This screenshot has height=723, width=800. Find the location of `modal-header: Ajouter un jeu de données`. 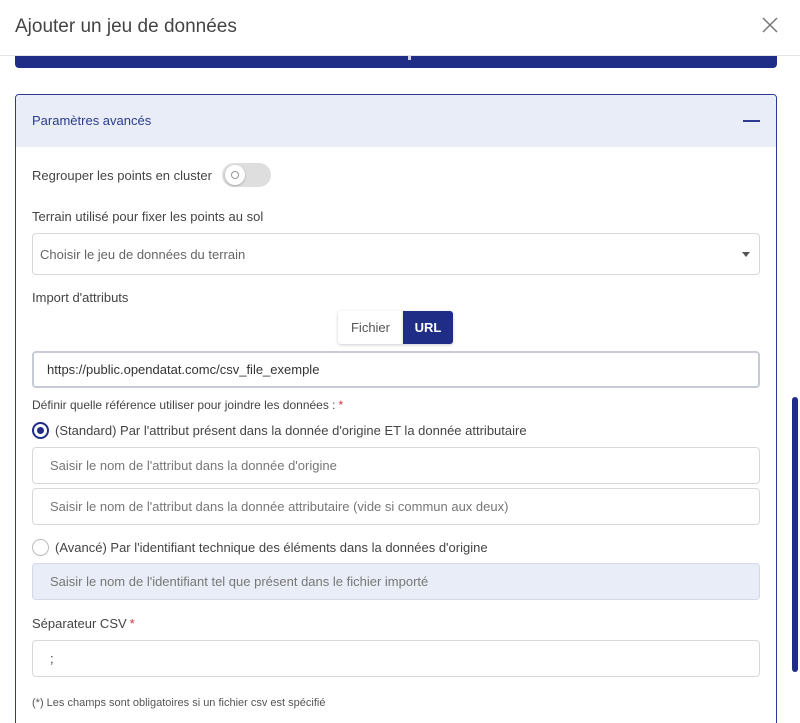

modal-header: Ajouter un jeu de données is located at coordinates (400, 28).